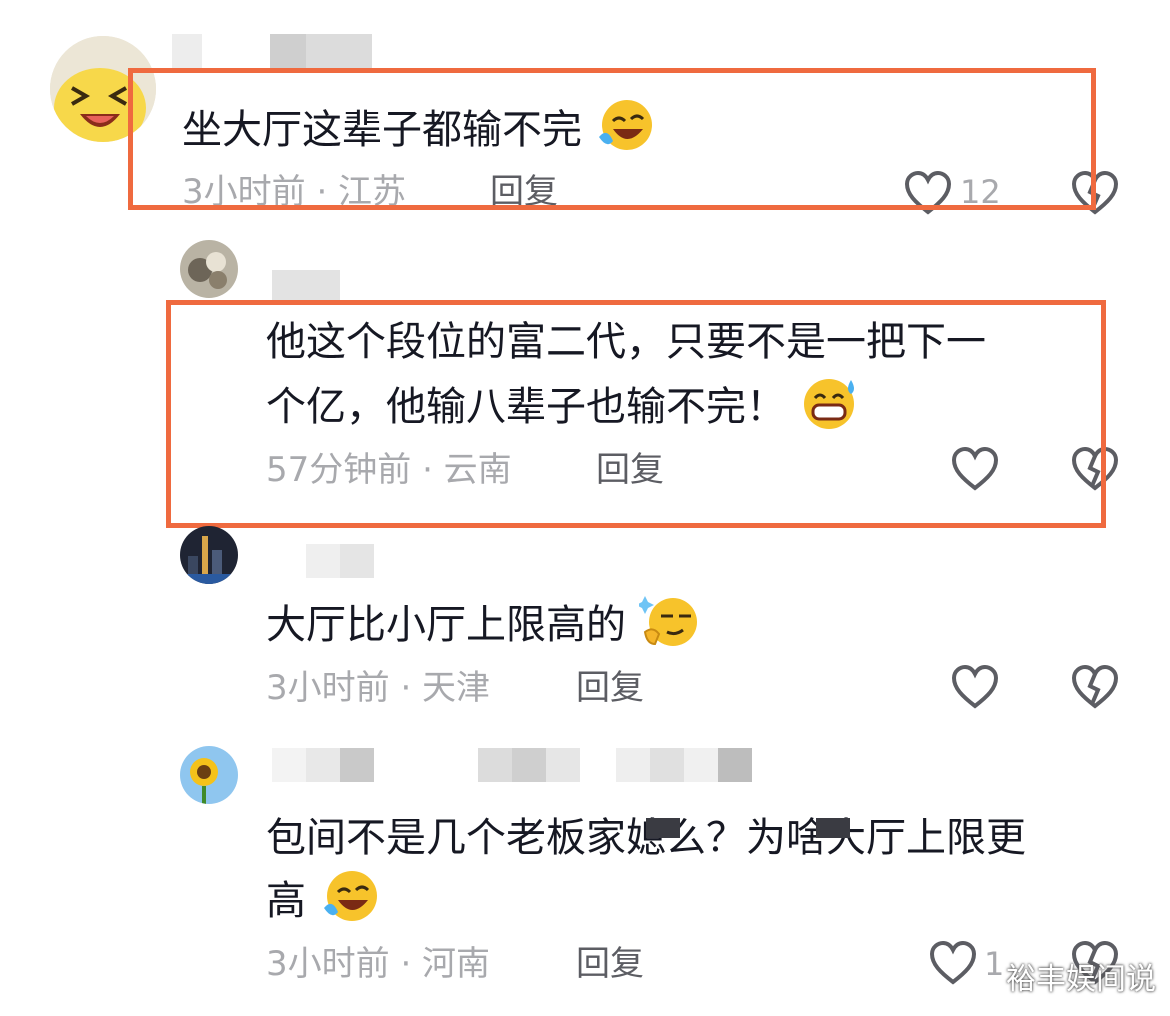 The image size is (1170, 1016). I want to click on watermark: 裕丰娱间说, so click(1081, 979).